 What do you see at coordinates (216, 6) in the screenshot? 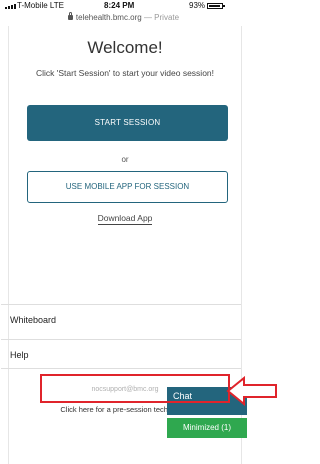
I see `battery-icon` at bounding box center [216, 6].